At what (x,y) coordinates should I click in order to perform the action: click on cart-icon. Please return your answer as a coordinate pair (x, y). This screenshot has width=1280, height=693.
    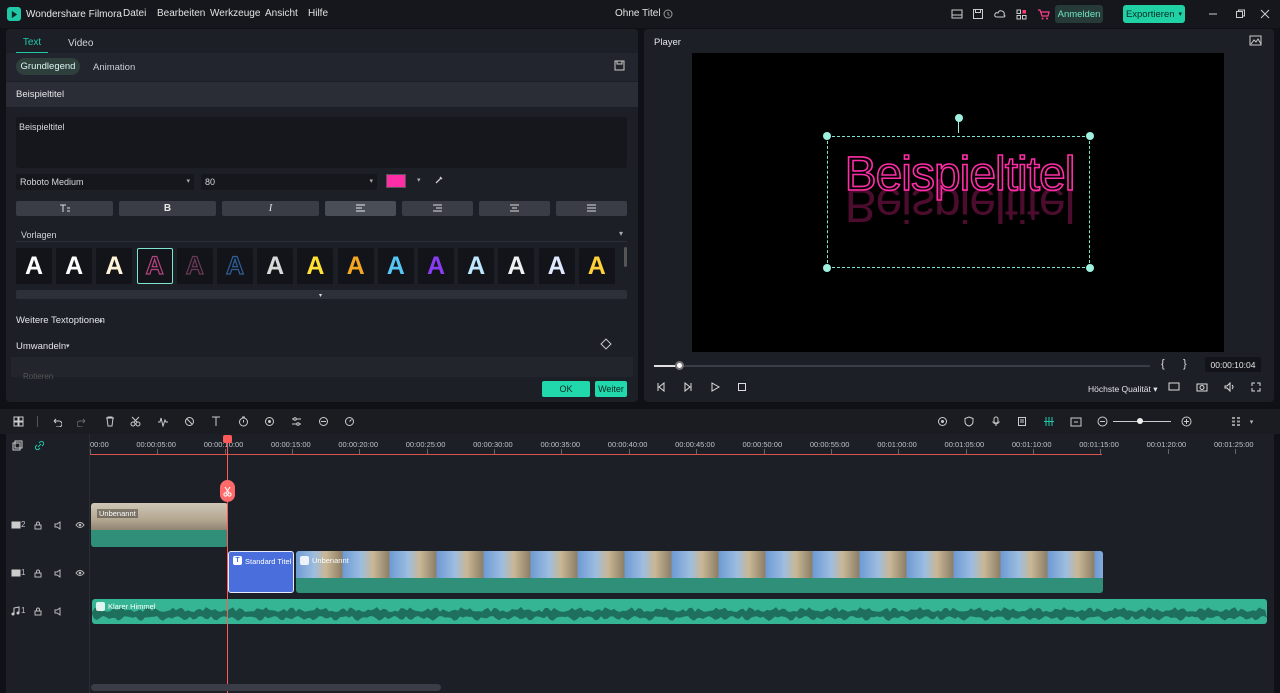
    Looking at the image, I should click on (1043, 14).